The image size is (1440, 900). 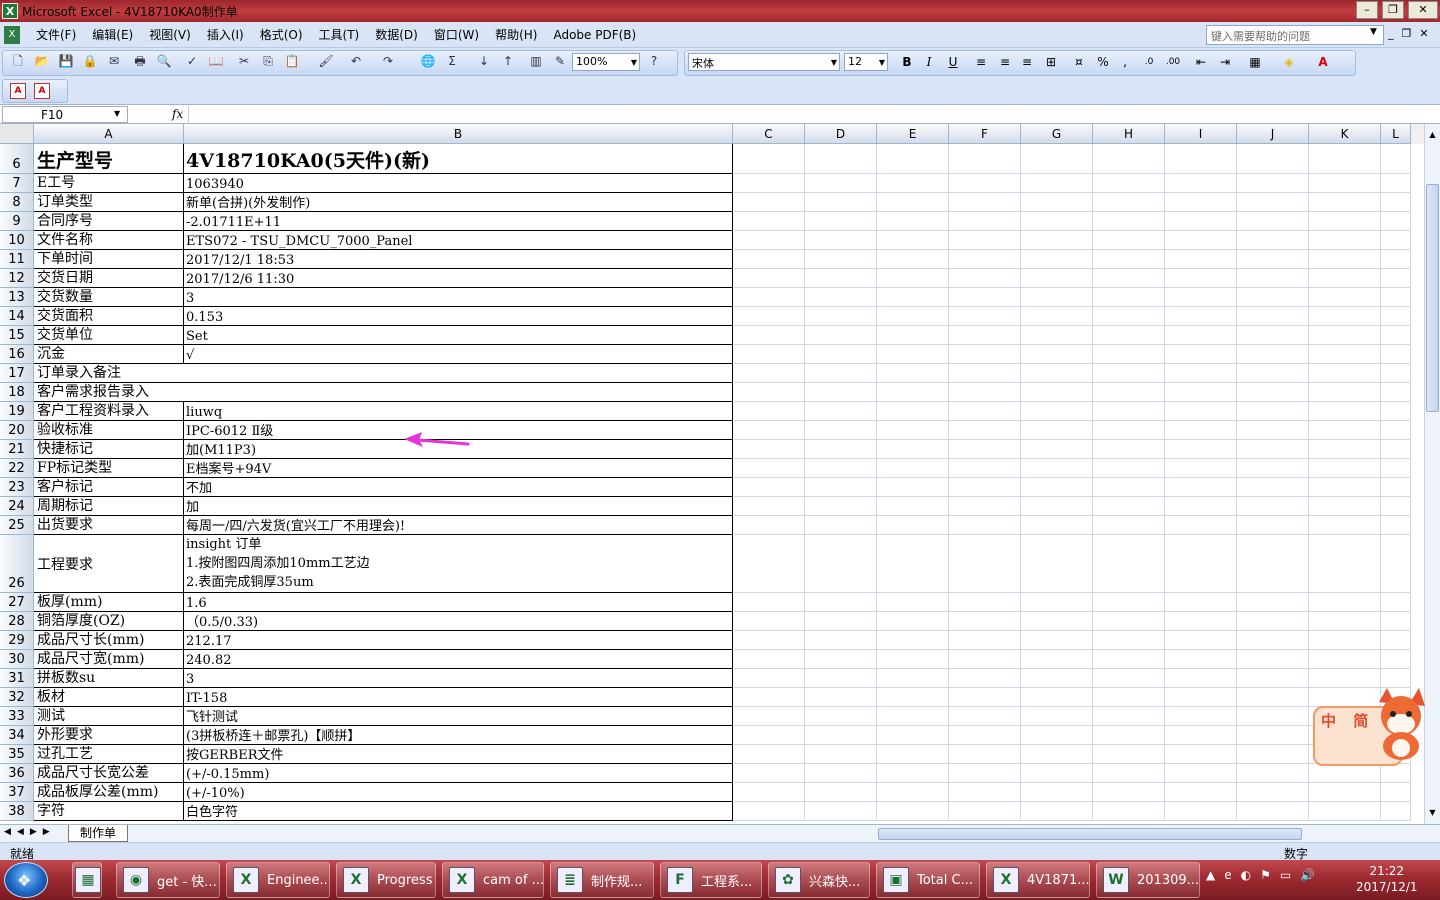 What do you see at coordinates (17, 430) in the screenshot?
I see `row-header: 20` at bounding box center [17, 430].